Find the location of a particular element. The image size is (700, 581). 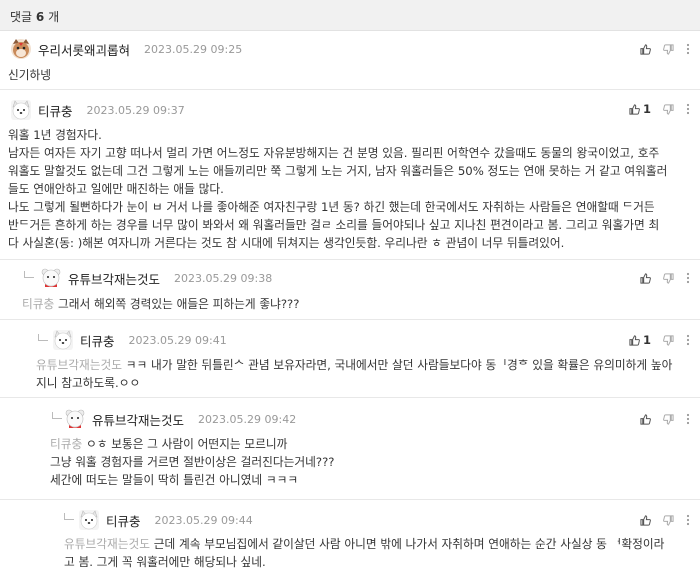

comment-date: 2023.05.29 09:42 is located at coordinates (247, 419).